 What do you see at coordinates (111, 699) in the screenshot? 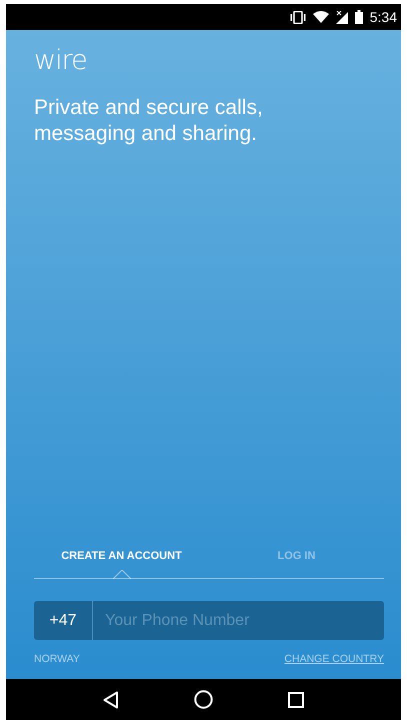
I see `back-icon` at bounding box center [111, 699].